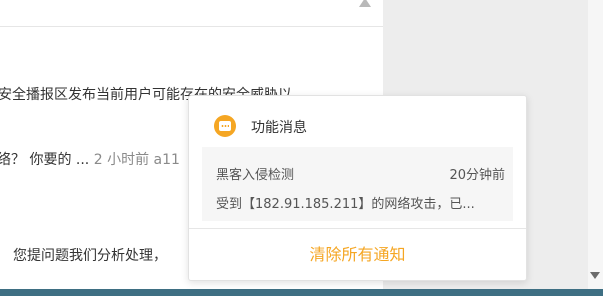 This screenshot has height=296, width=603. I want to click on divider, so click(191, 26).